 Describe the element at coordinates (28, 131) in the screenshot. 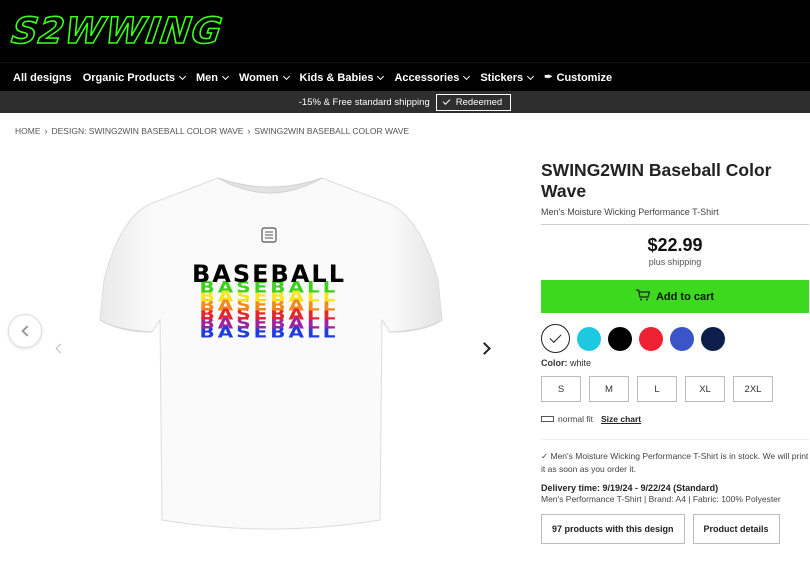

I see `breadcrumb-home: HOME` at that location.